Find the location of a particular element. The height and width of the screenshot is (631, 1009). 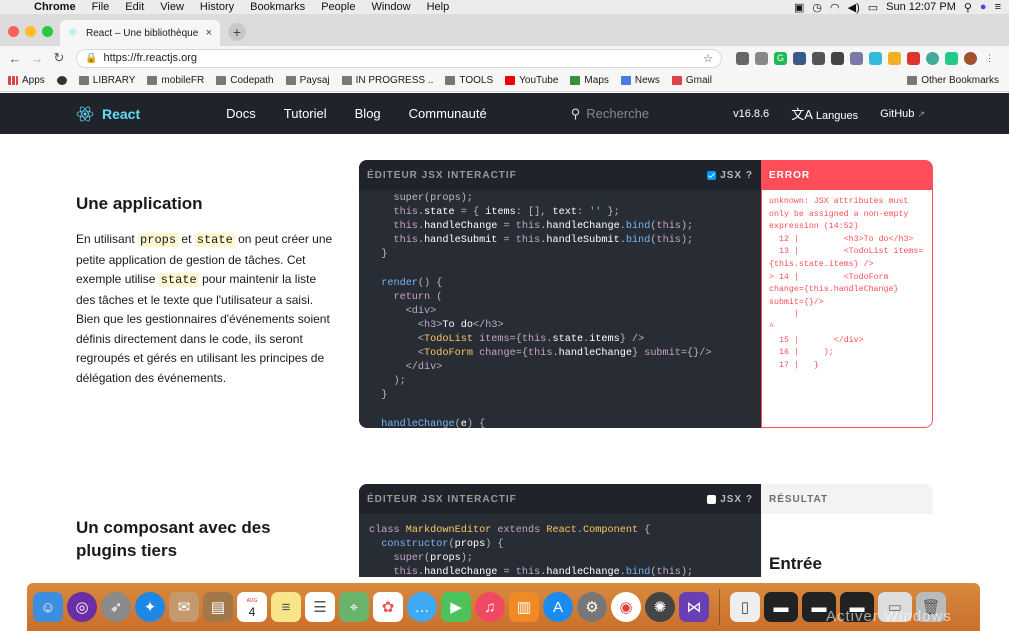

bookmark-gmail: Gmail is located at coordinates (691, 80).